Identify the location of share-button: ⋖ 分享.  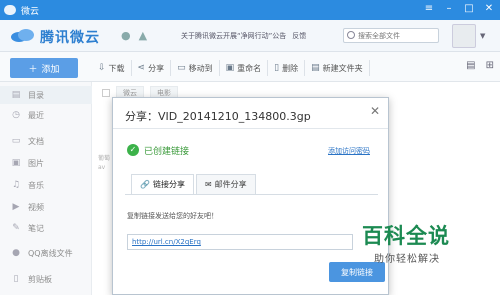
(152, 68).